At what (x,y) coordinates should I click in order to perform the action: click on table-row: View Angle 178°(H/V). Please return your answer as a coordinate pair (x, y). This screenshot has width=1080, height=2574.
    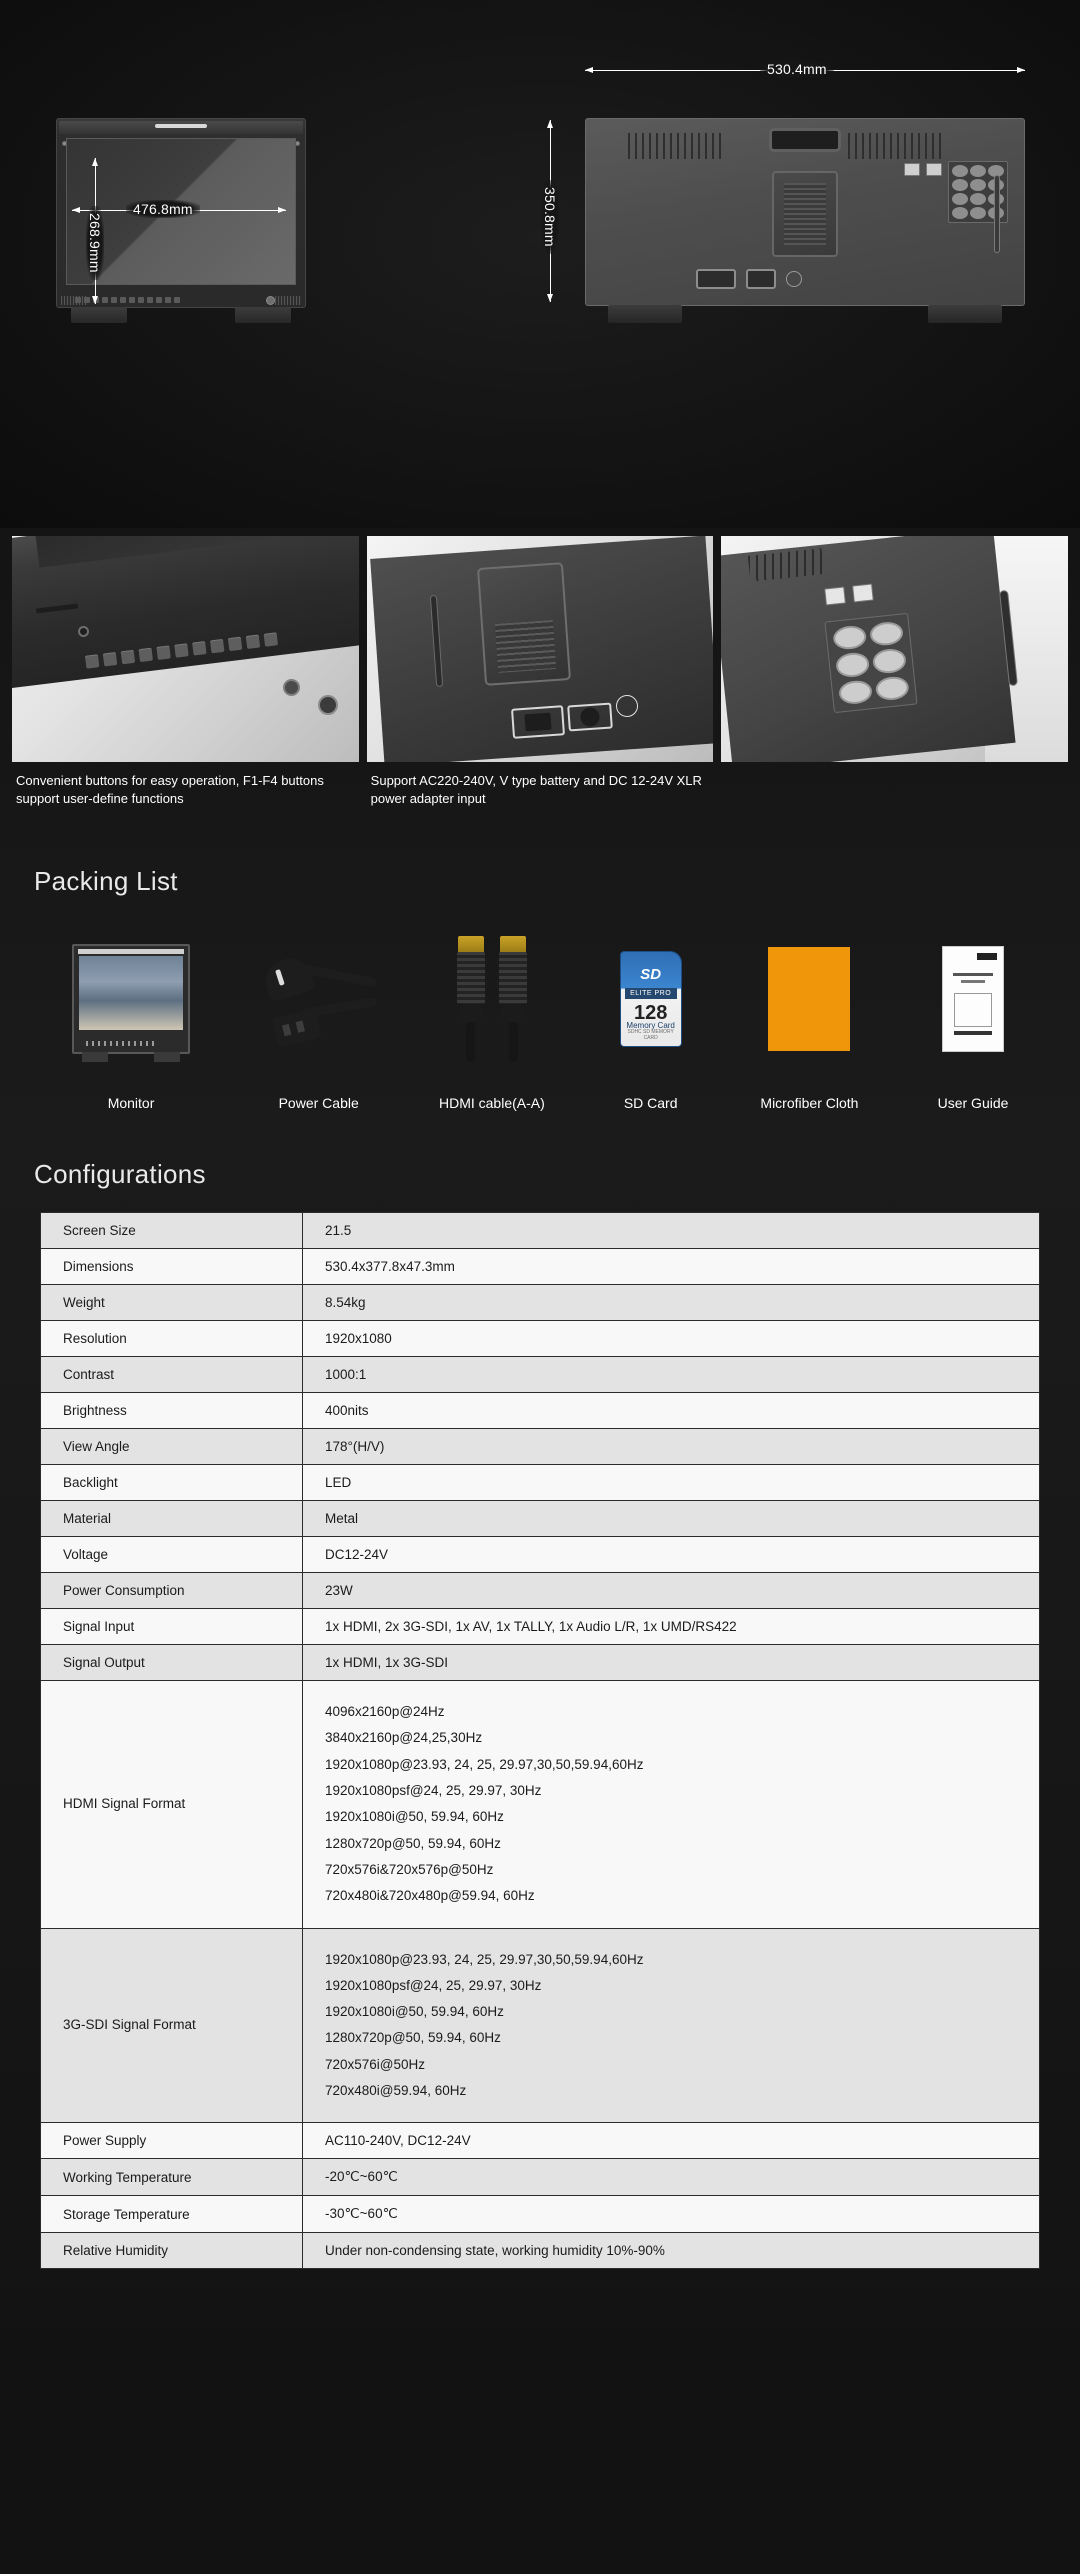
    Looking at the image, I should click on (540, 1446).